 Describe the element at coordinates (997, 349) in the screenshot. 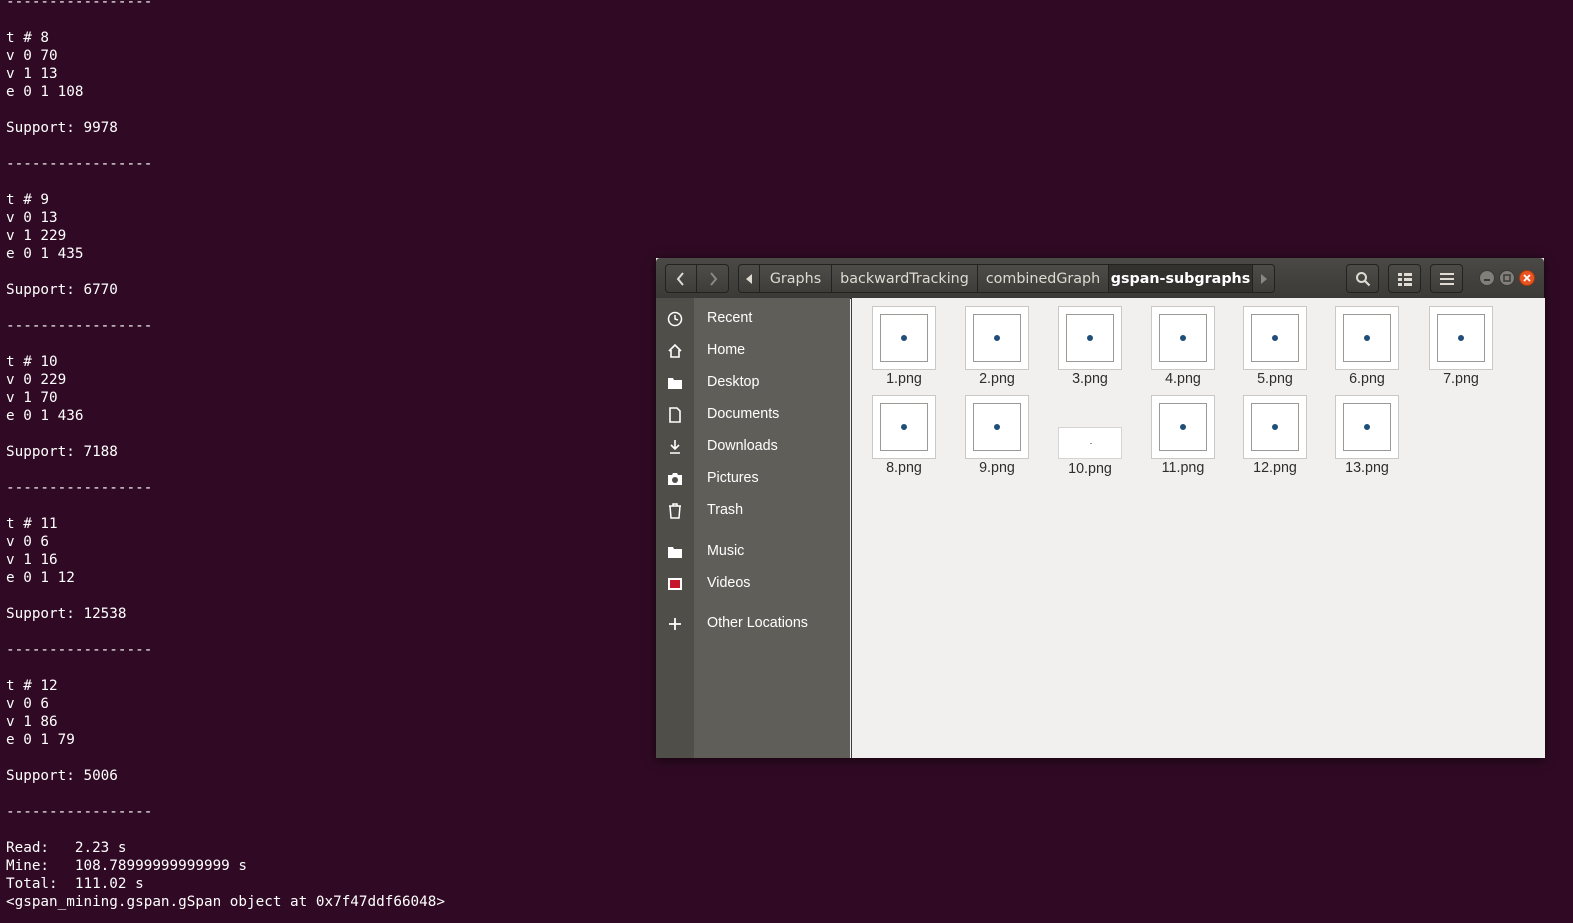

I see `file-item: 2.png` at that location.